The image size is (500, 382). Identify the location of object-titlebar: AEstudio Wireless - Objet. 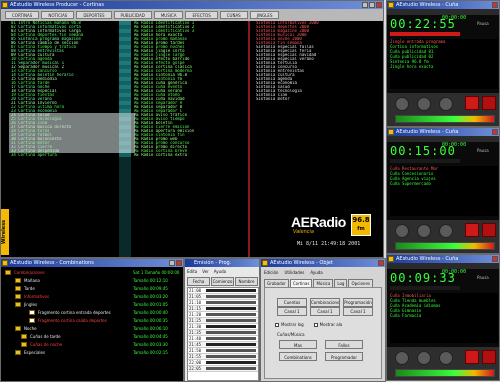
(323, 263).